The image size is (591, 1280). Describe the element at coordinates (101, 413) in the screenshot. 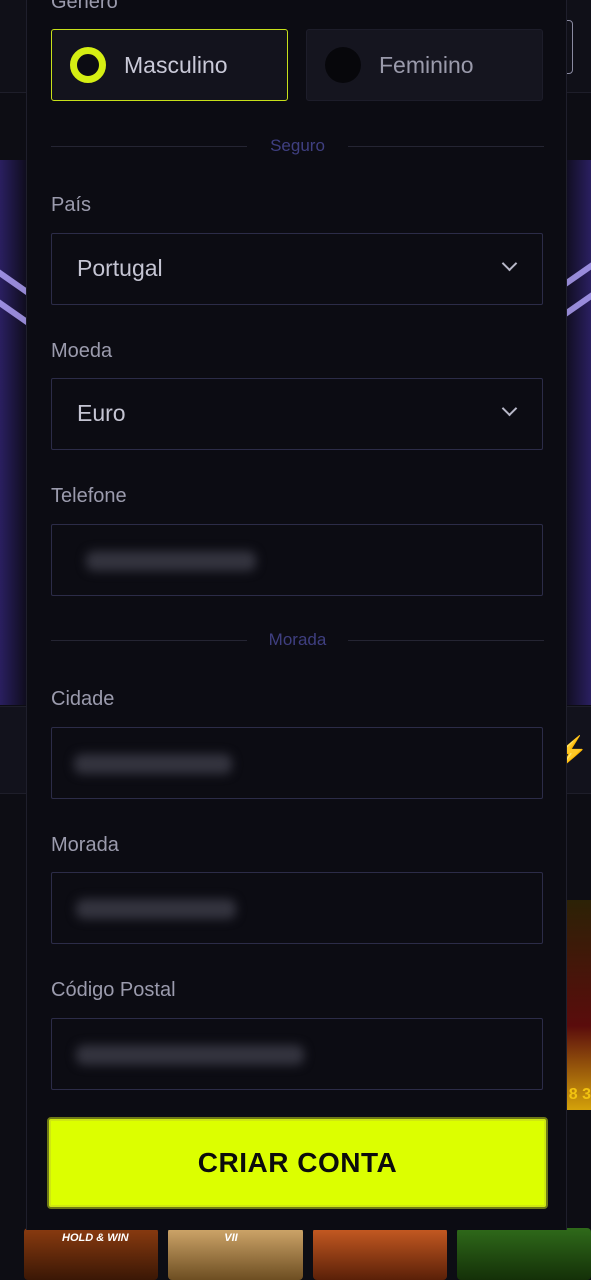

I see `currency-select-value: Euro` at that location.